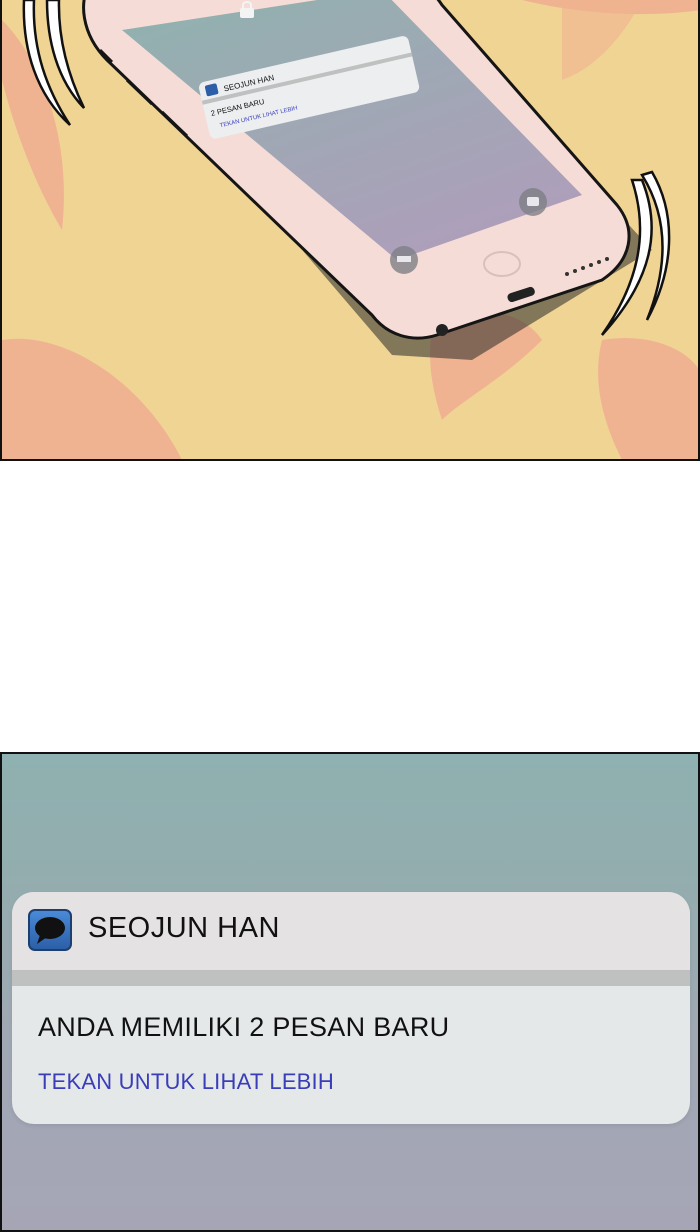  Describe the element at coordinates (442, 330) in the screenshot. I see `headphone-jack` at that location.